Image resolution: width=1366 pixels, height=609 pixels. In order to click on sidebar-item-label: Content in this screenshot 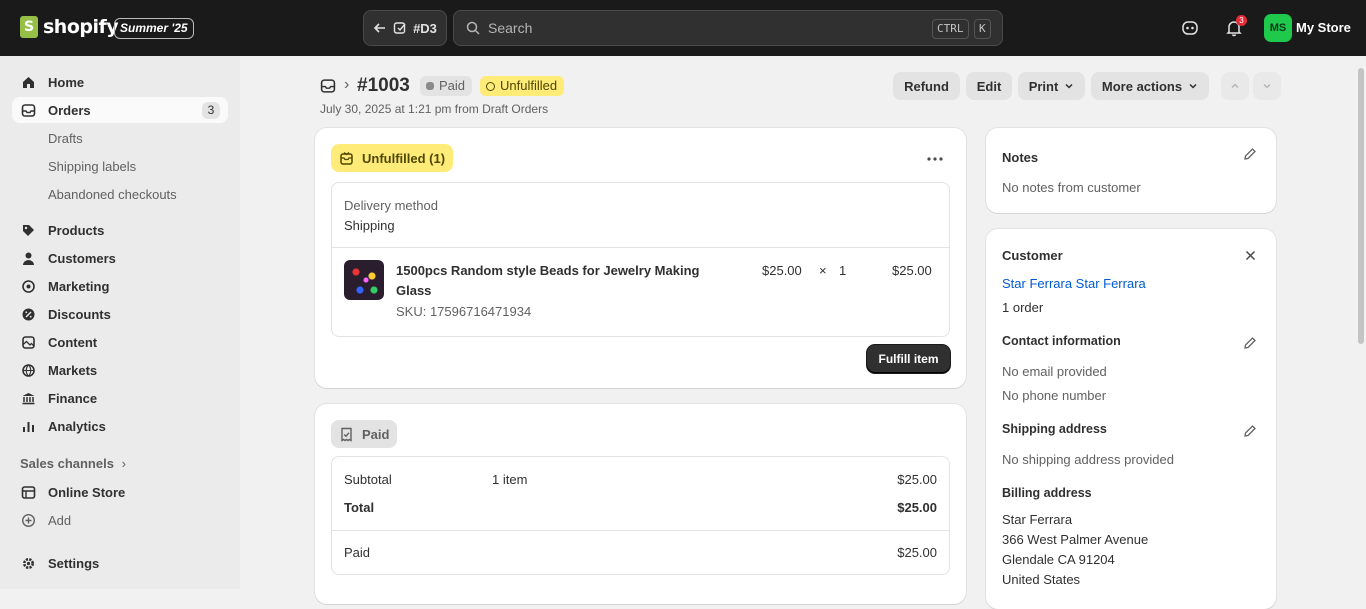, I will do `click(73, 342)`.